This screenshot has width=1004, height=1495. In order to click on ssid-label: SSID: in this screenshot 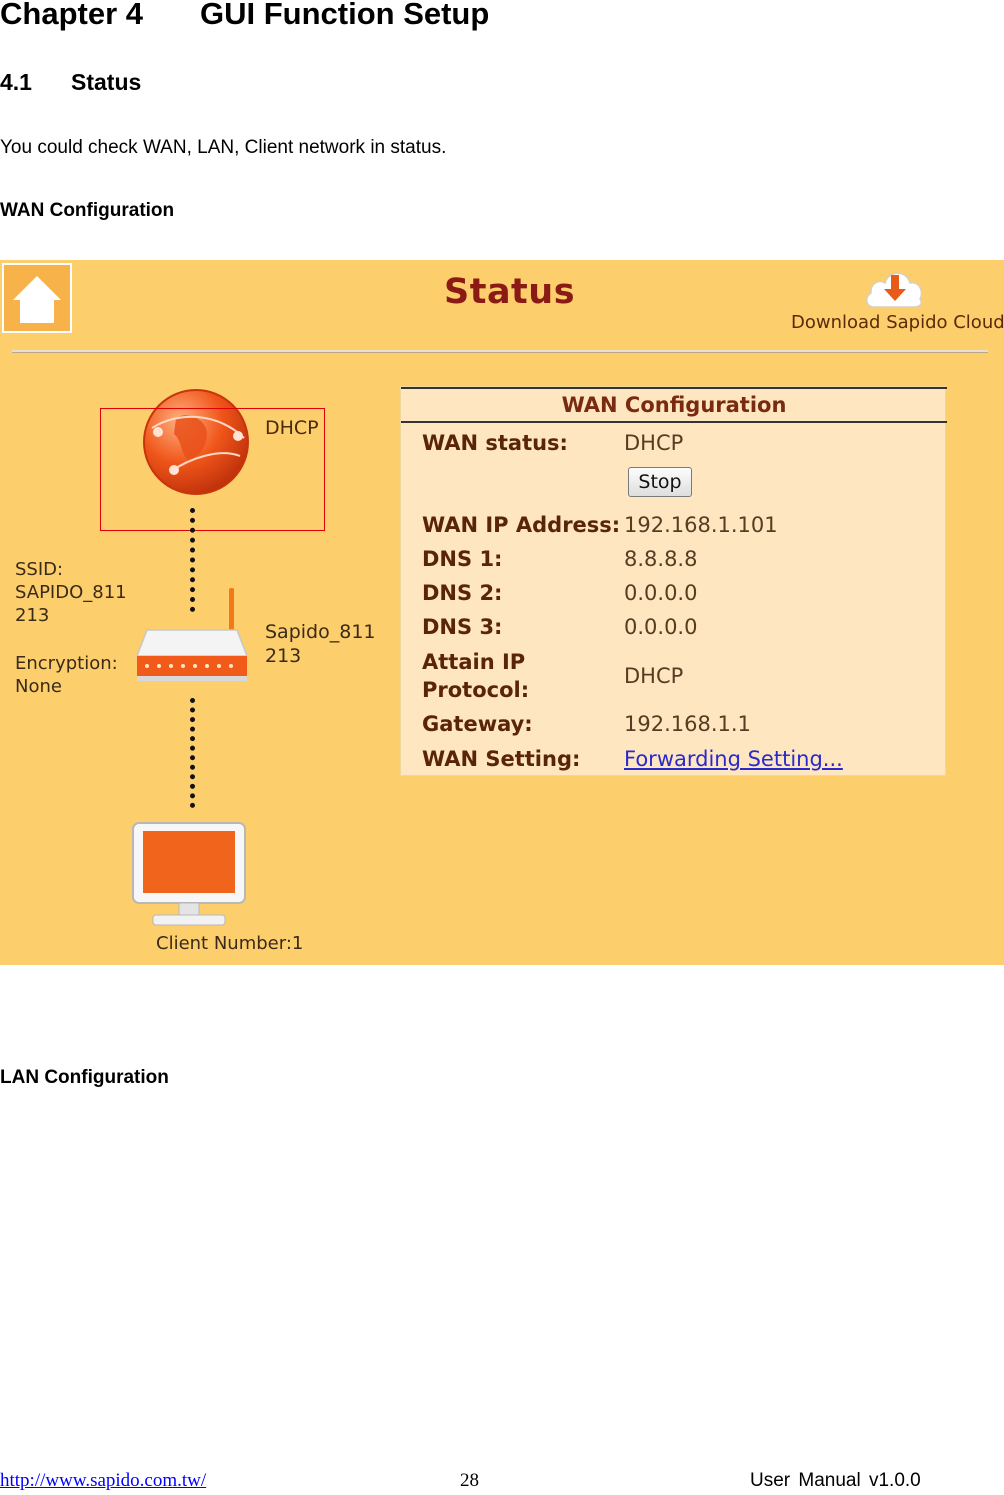, I will do `click(39, 569)`.